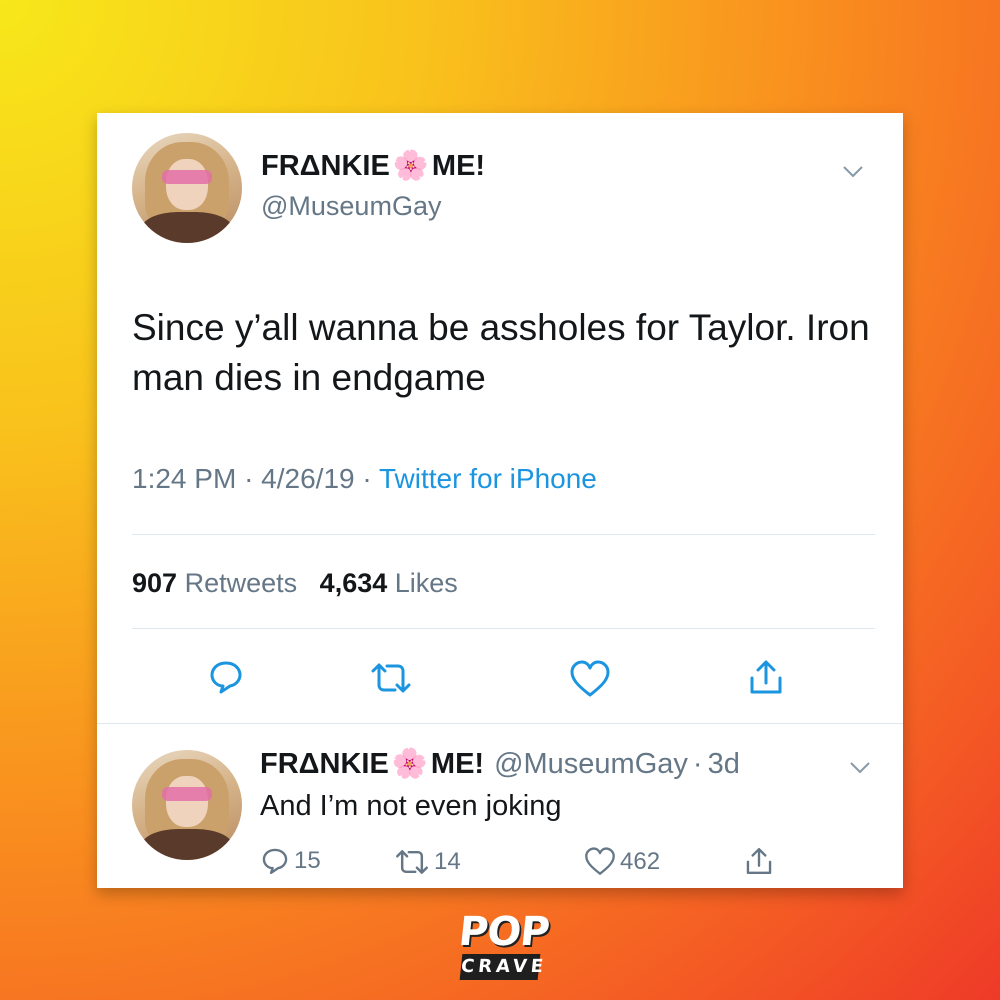 Image resolution: width=1000 pixels, height=1000 pixels. I want to click on reply-display-name-part1: FRΔNKIE, so click(324, 763).